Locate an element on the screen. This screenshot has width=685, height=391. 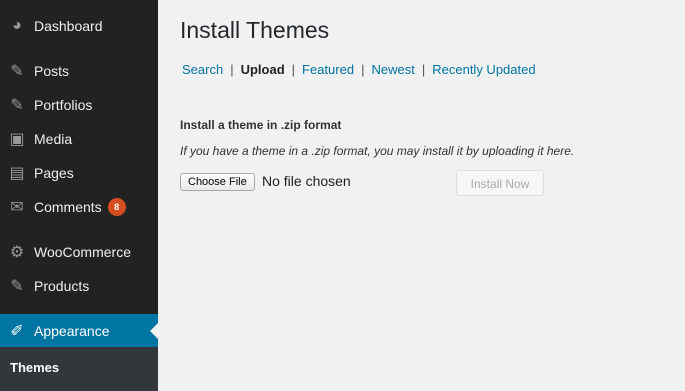
sidebar-item-label: WooCommerce is located at coordinates (82, 252).